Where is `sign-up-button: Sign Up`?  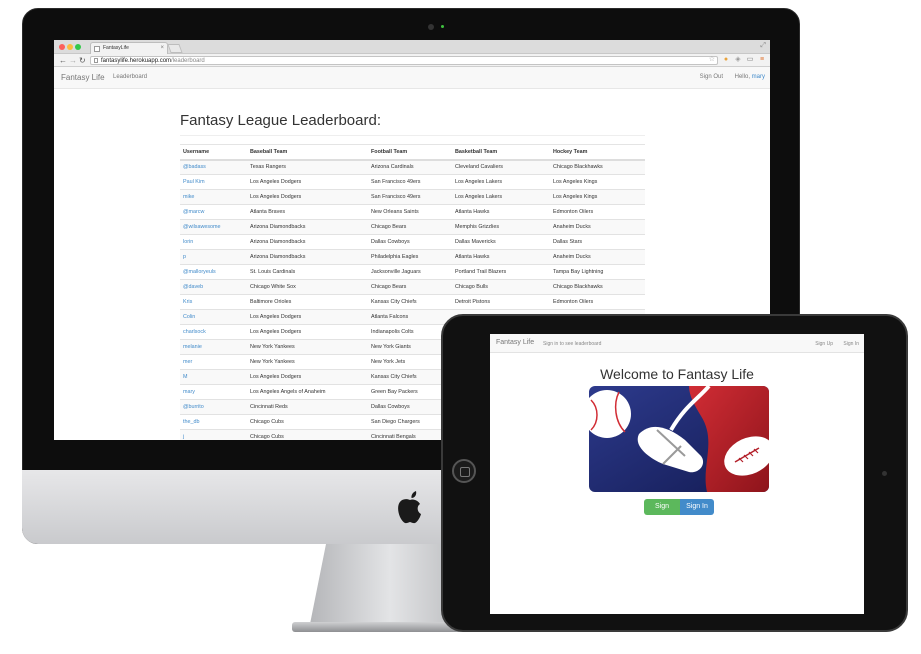 sign-up-button: Sign Up is located at coordinates (662, 512).